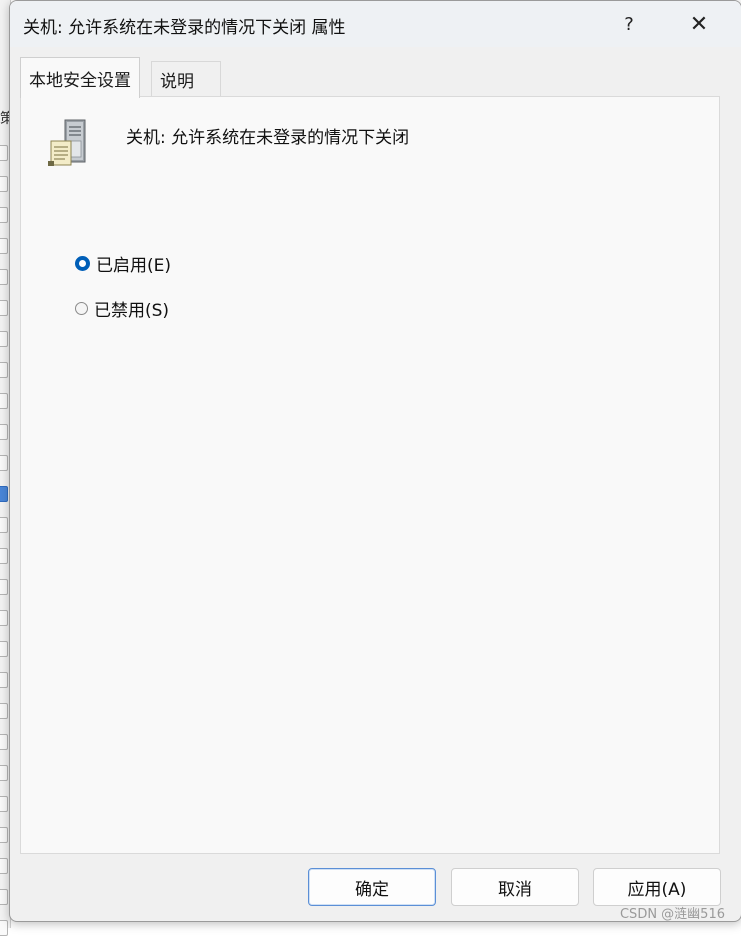 The height and width of the screenshot is (936, 741). What do you see at coordinates (268, 138) in the screenshot?
I see `policy-name: 关机: 允许系统在未登录的情况下关闭` at bounding box center [268, 138].